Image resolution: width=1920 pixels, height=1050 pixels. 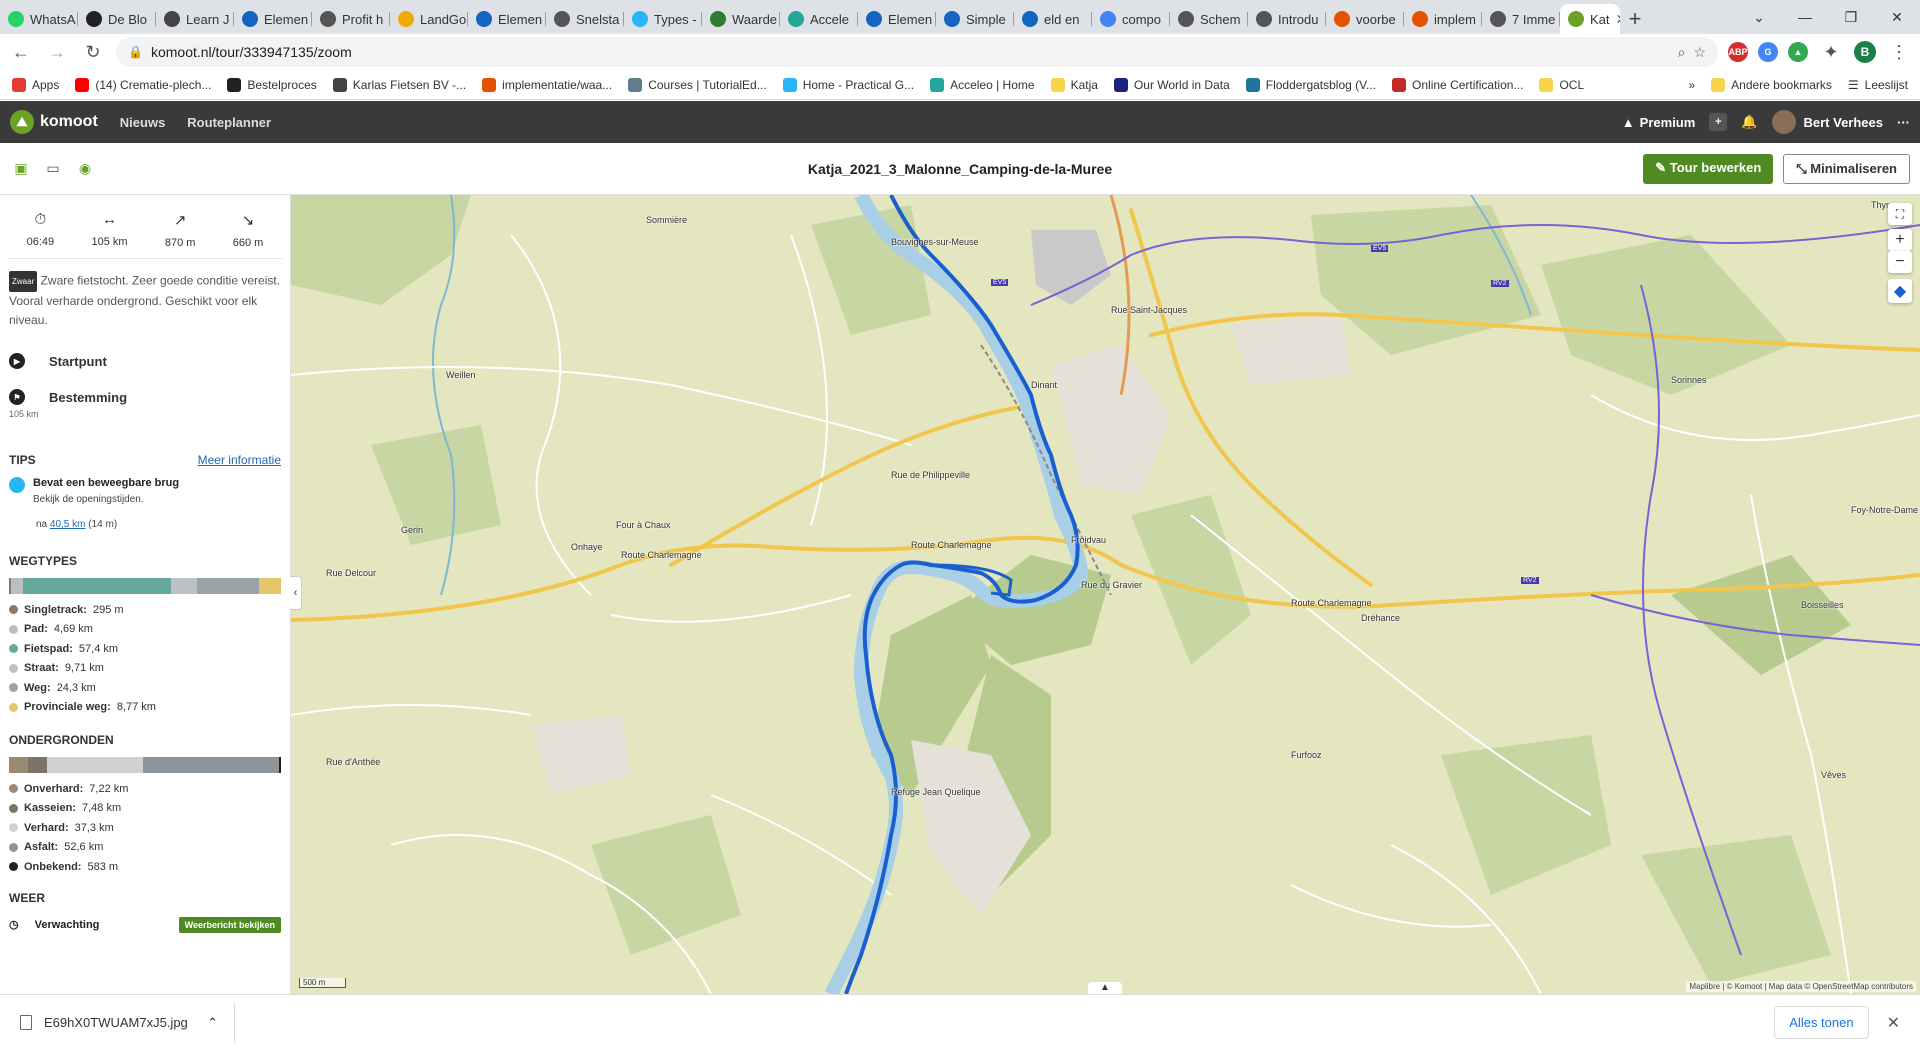 What do you see at coordinates (1287, 19) in the screenshot?
I see `browser-tab: Introdu` at bounding box center [1287, 19].